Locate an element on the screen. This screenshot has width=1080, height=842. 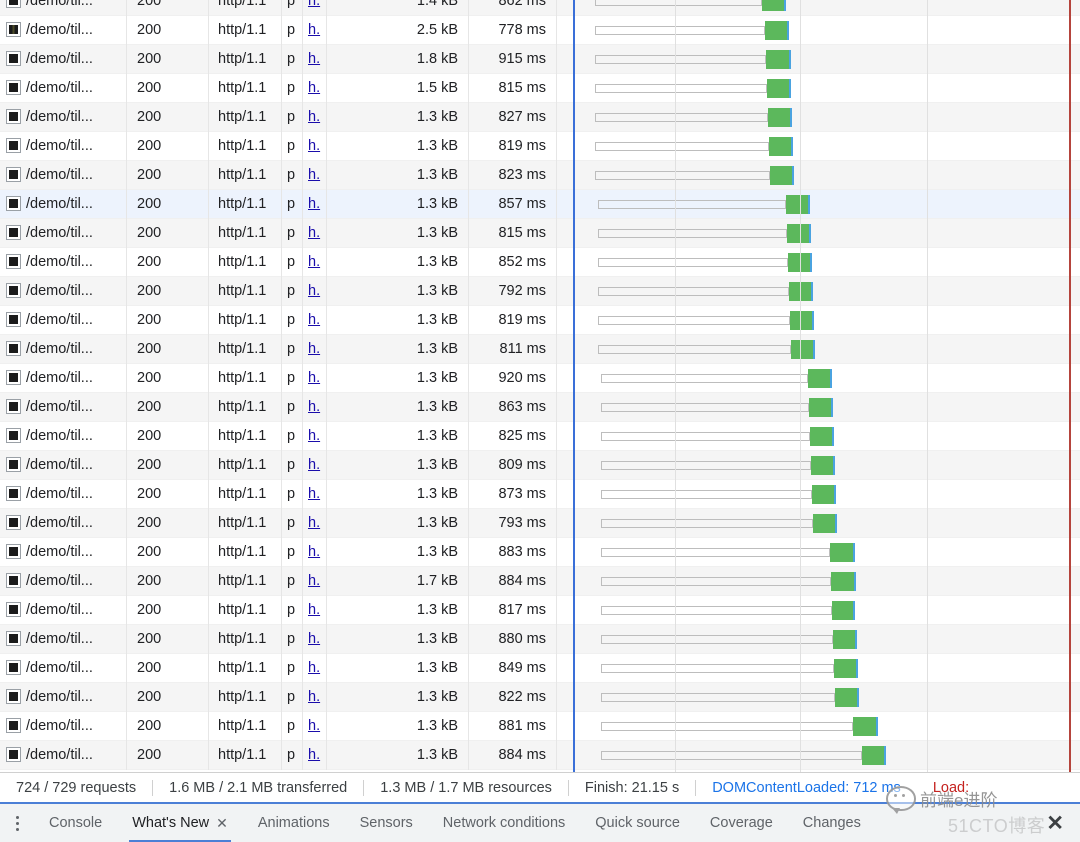
table-row: /demo/til... 200 http/1.1 p h. 1.4 kB 862 ms is located at coordinates (540, 8).